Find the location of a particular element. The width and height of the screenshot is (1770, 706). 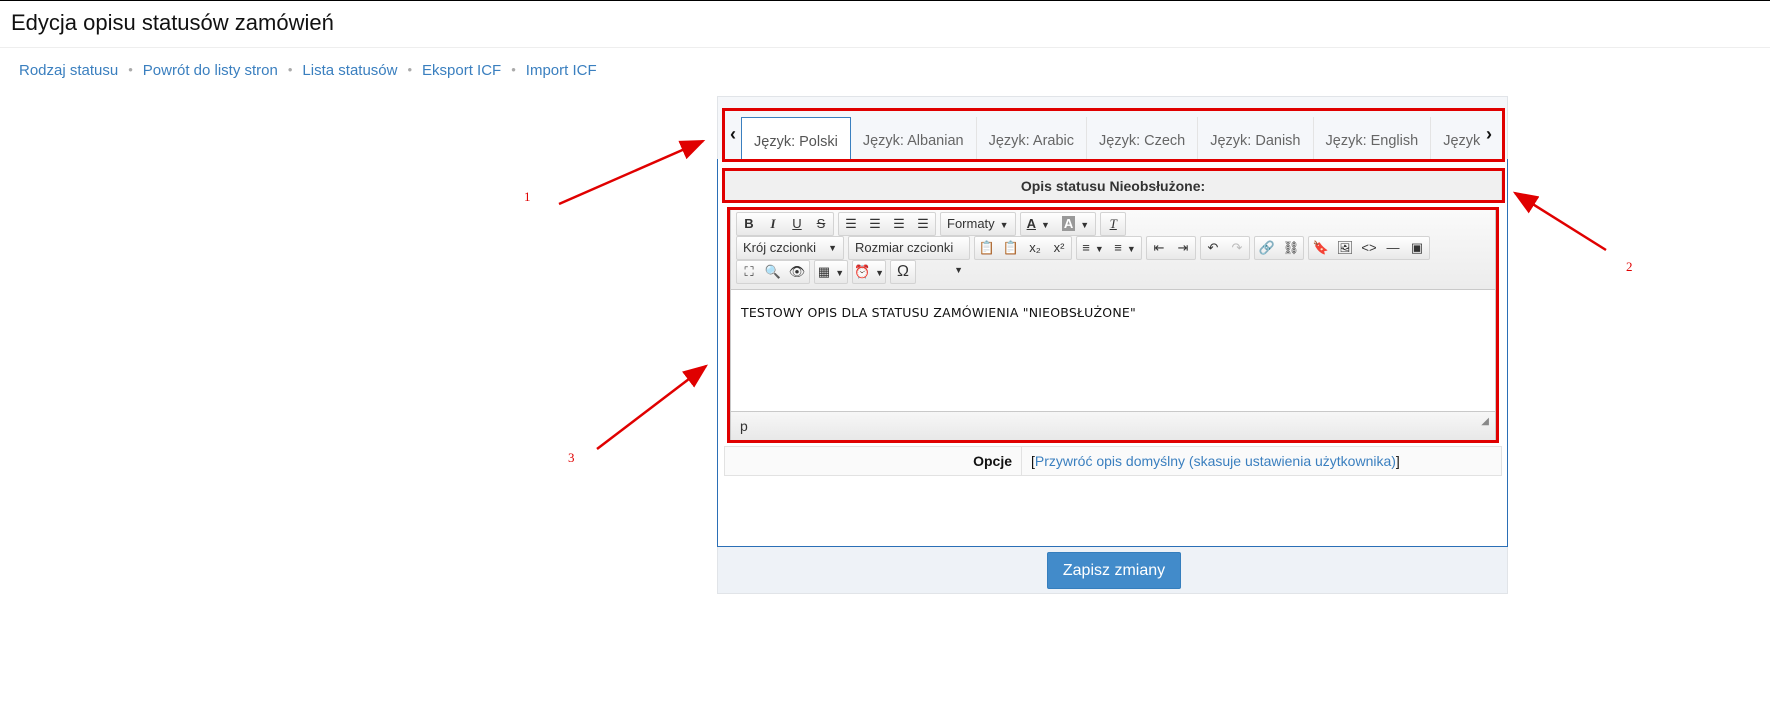

insert-group: 🔖 🖼 <> — ▣ is located at coordinates (1369, 248).